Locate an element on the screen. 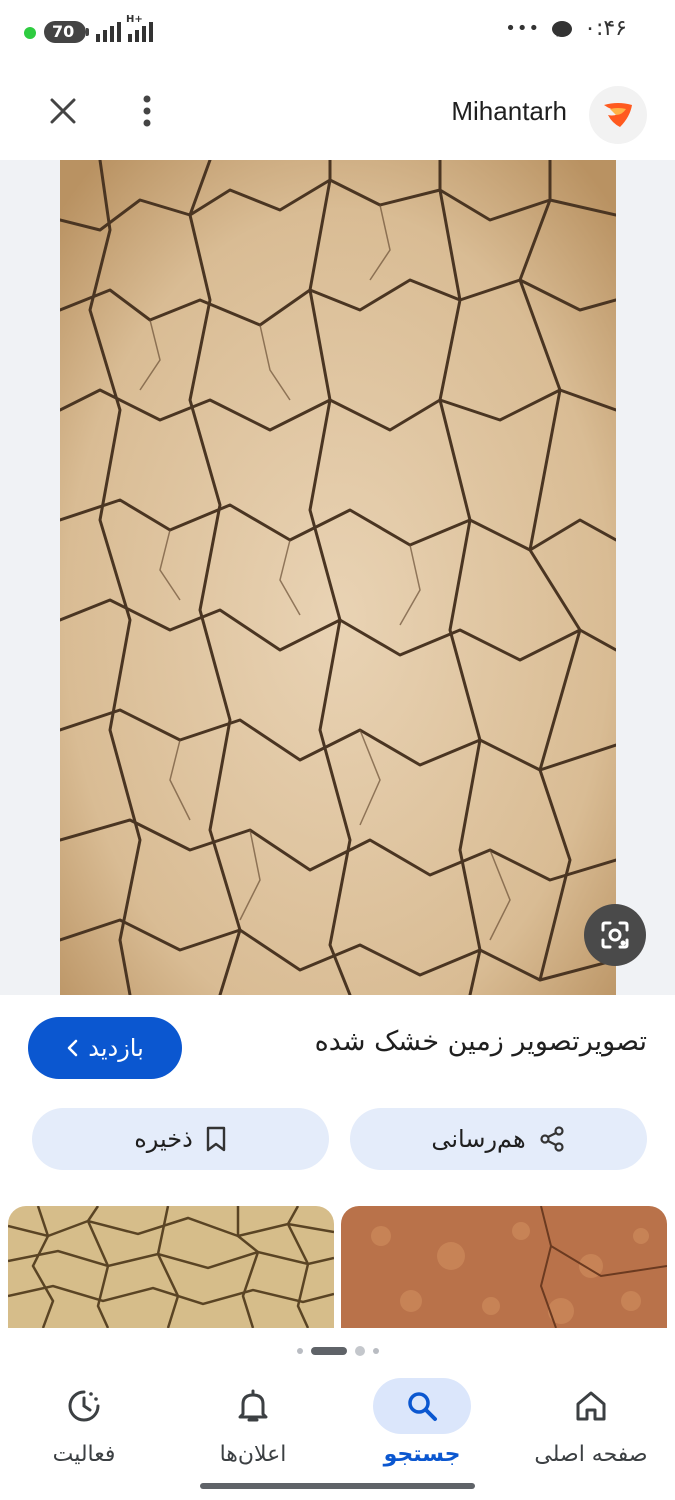  share-button: هم‌رسانی is located at coordinates (498, 1139).